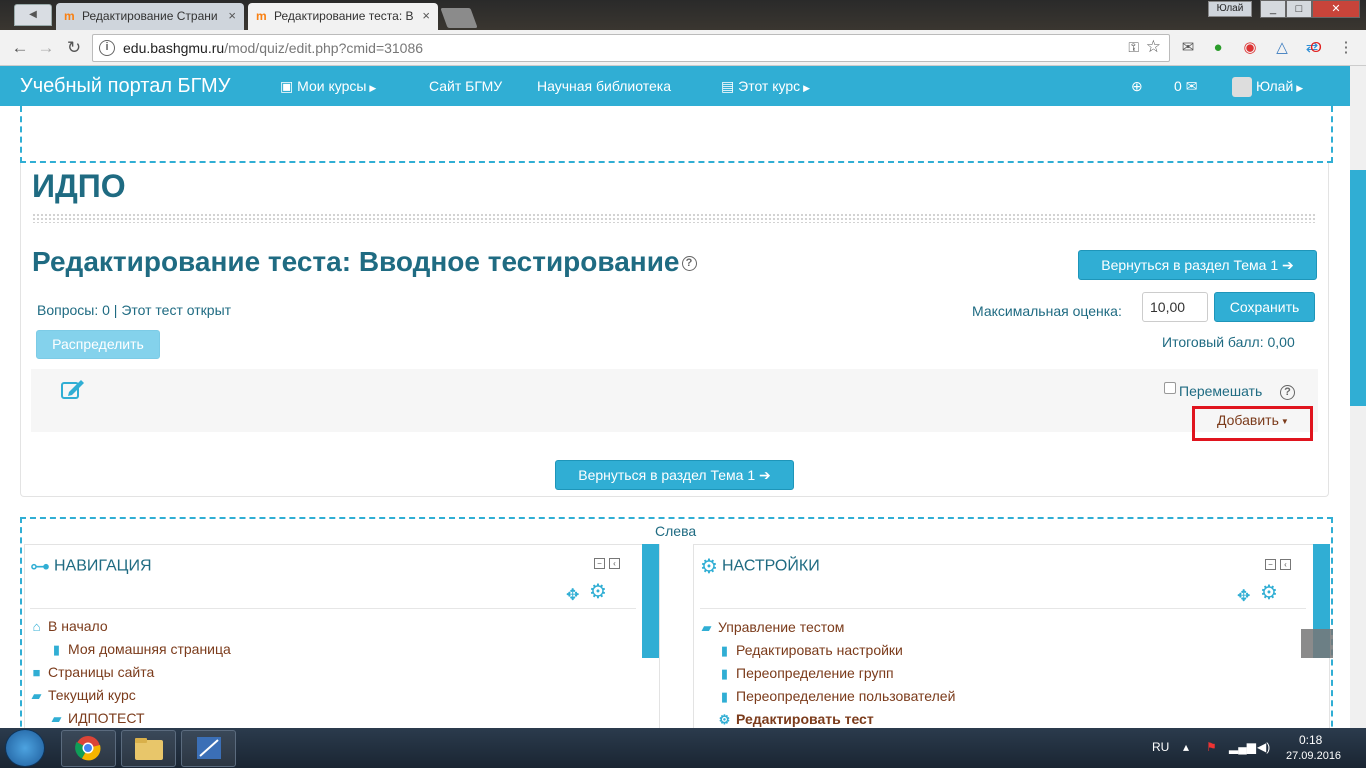  What do you see at coordinates (1230, 9) in the screenshot?
I see `window-user-badge: Юлай` at bounding box center [1230, 9].